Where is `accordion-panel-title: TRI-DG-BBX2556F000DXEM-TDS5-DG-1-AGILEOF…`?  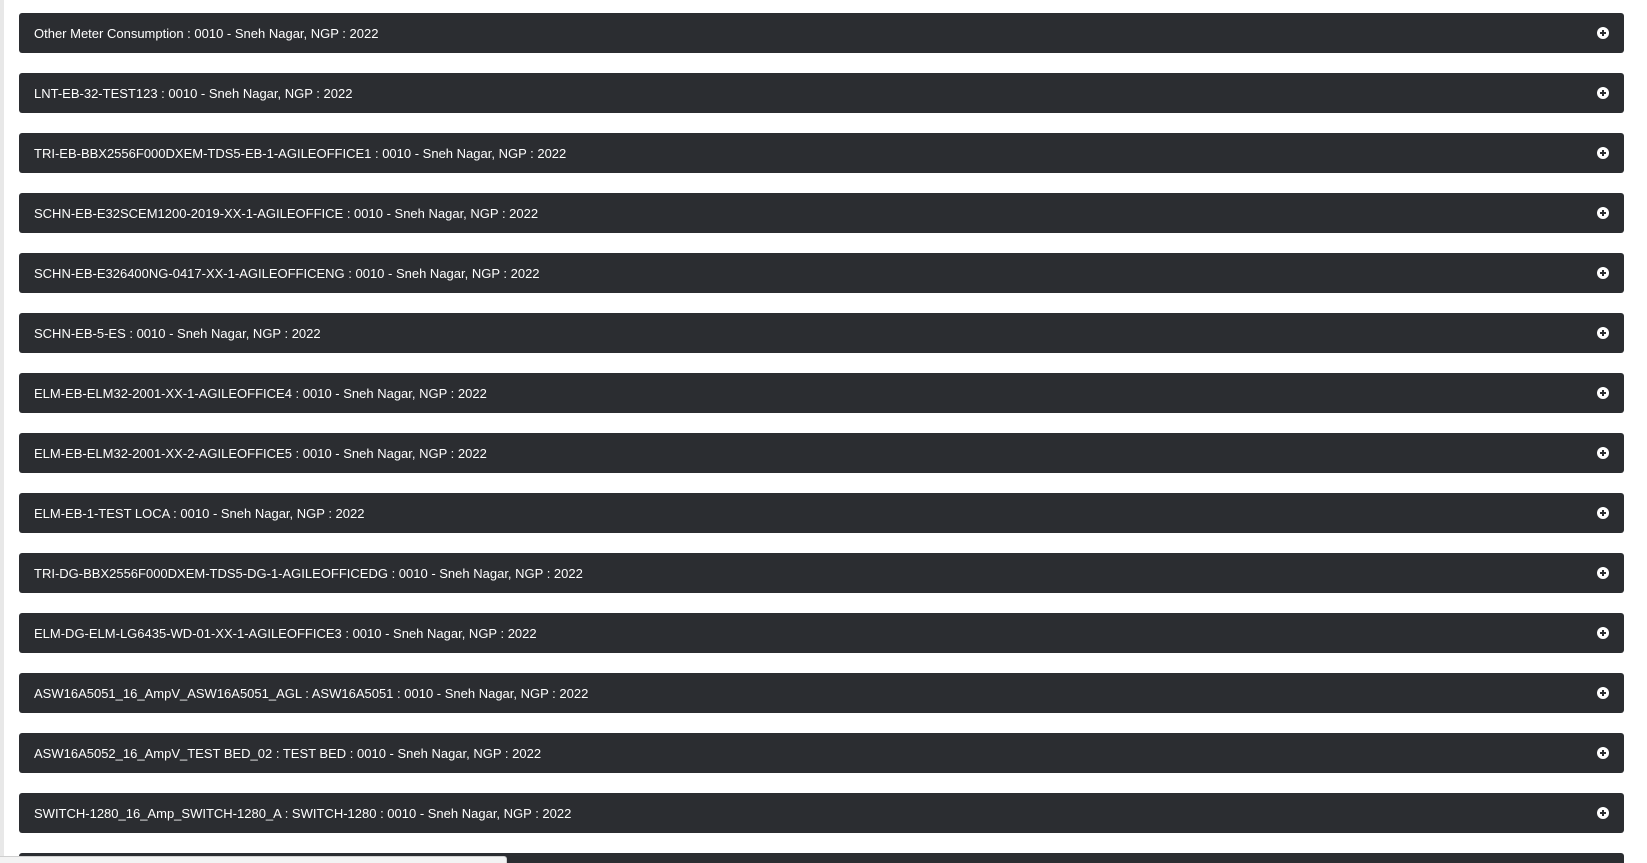 accordion-panel-title: TRI-DG-BBX2556F000DXEM-TDS5-DG-1-AGILEOF… is located at coordinates (308, 573).